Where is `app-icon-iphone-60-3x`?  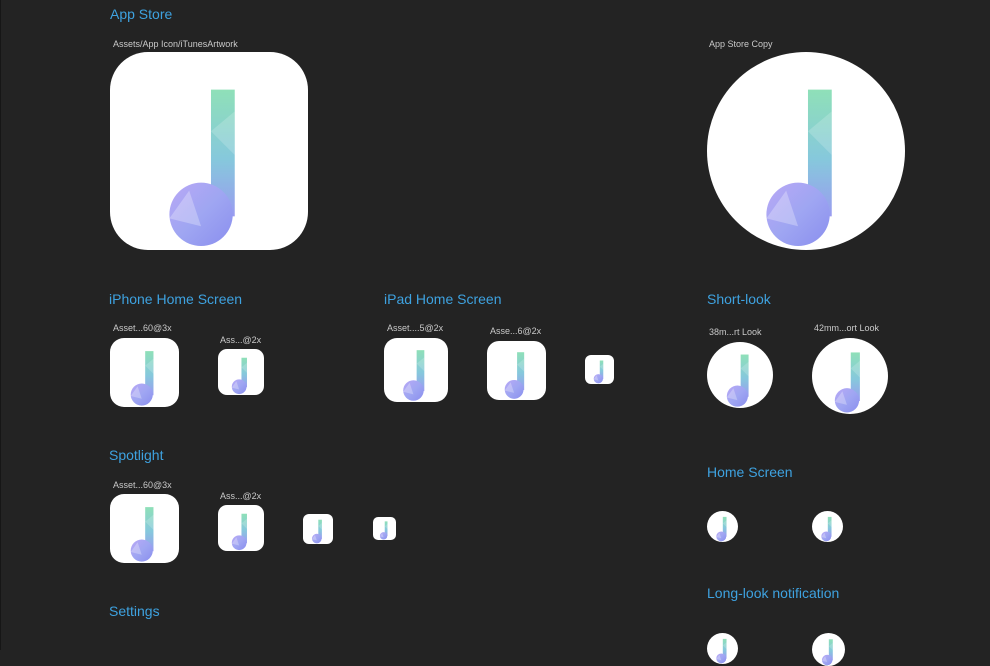 app-icon-iphone-60-3x is located at coordinates (144, 372).